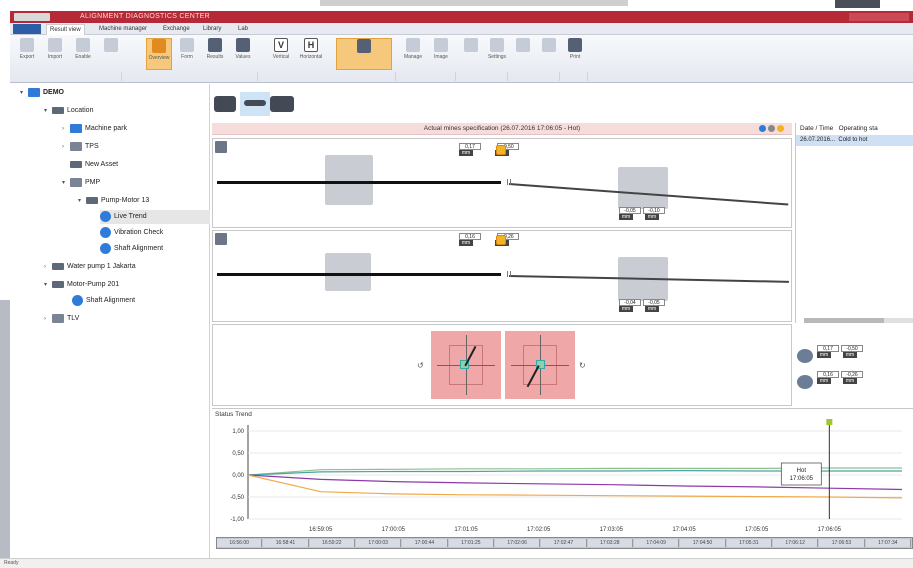 This screenshot has width=913, height=568. Describe the element at coordinates (215, 54) in the screenshot. I see `results-button: Results` at that location.